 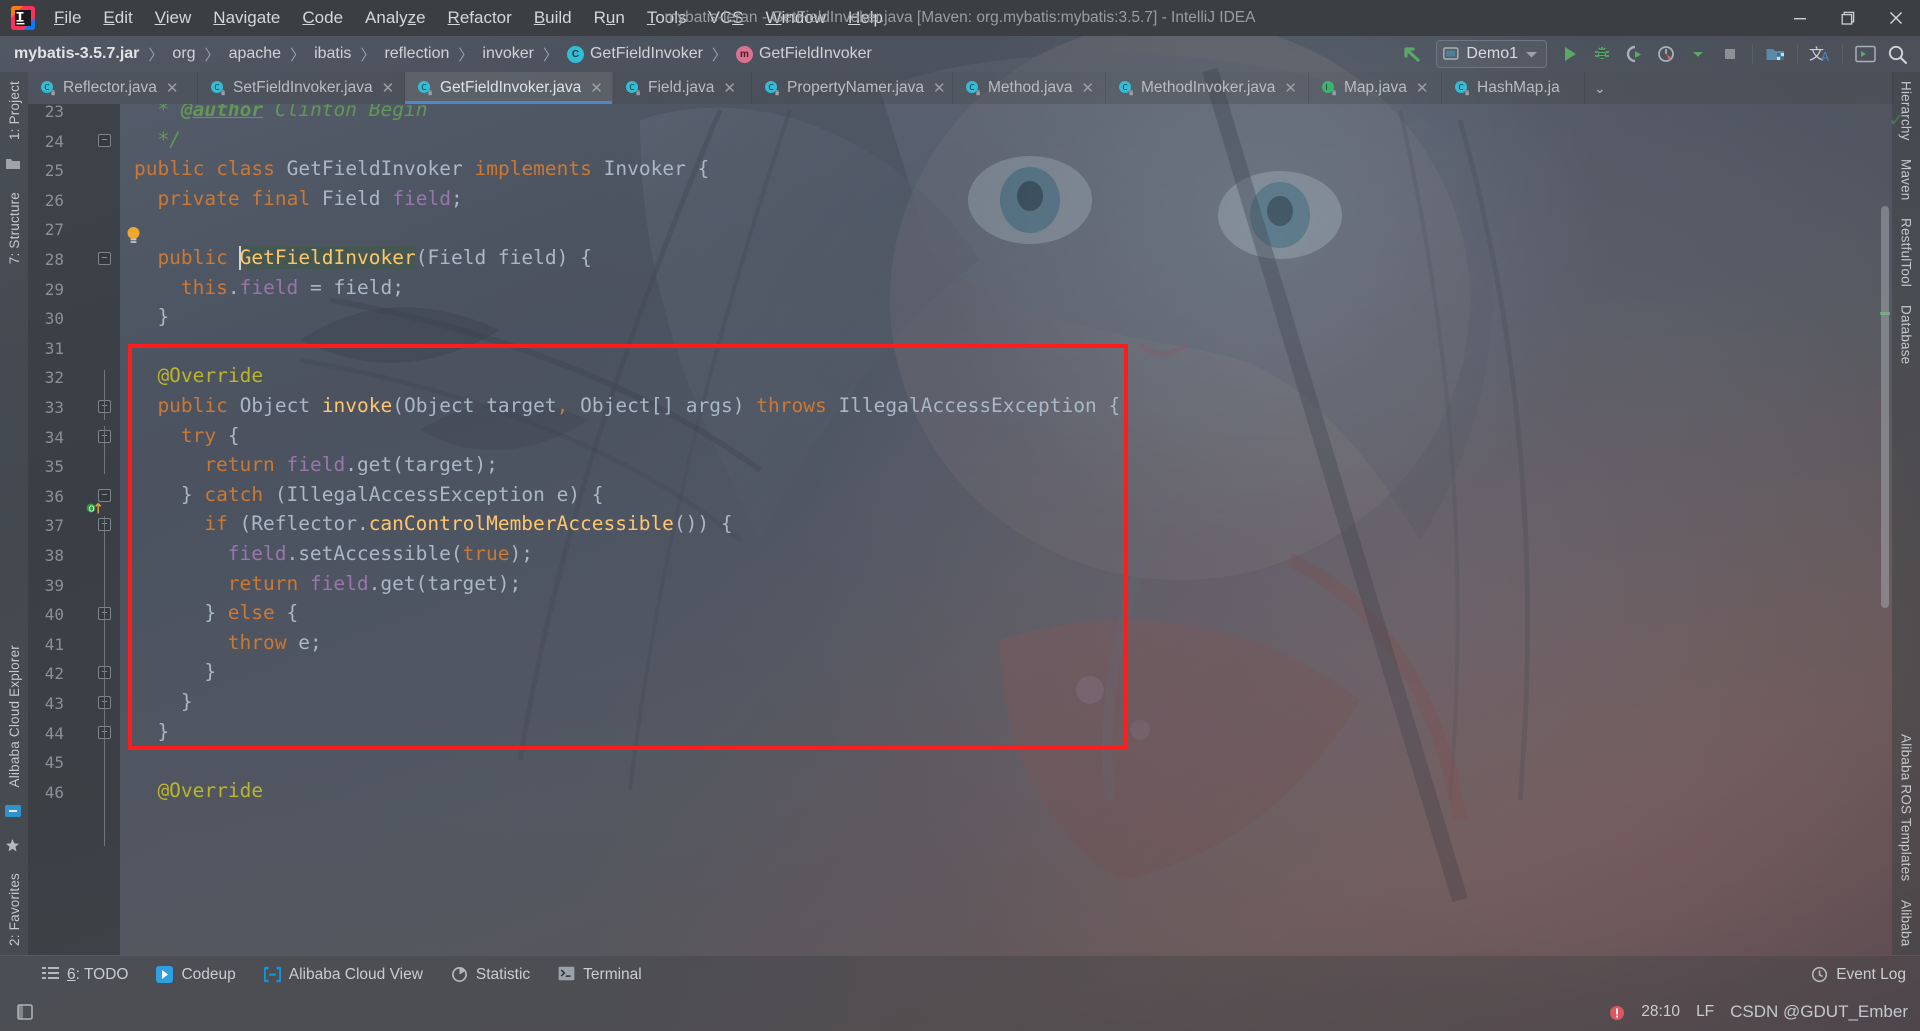 I want to click on tool-window-statistic: Statistic, so click(x=490, y=974).